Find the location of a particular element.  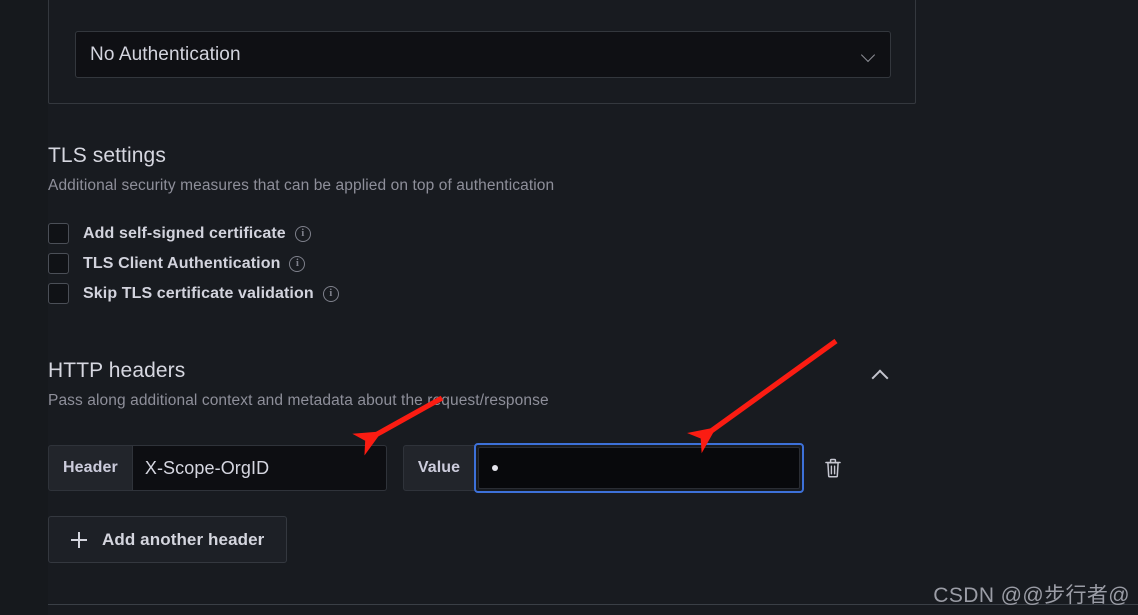

delete-header-button is located at coordinates (833, 468).